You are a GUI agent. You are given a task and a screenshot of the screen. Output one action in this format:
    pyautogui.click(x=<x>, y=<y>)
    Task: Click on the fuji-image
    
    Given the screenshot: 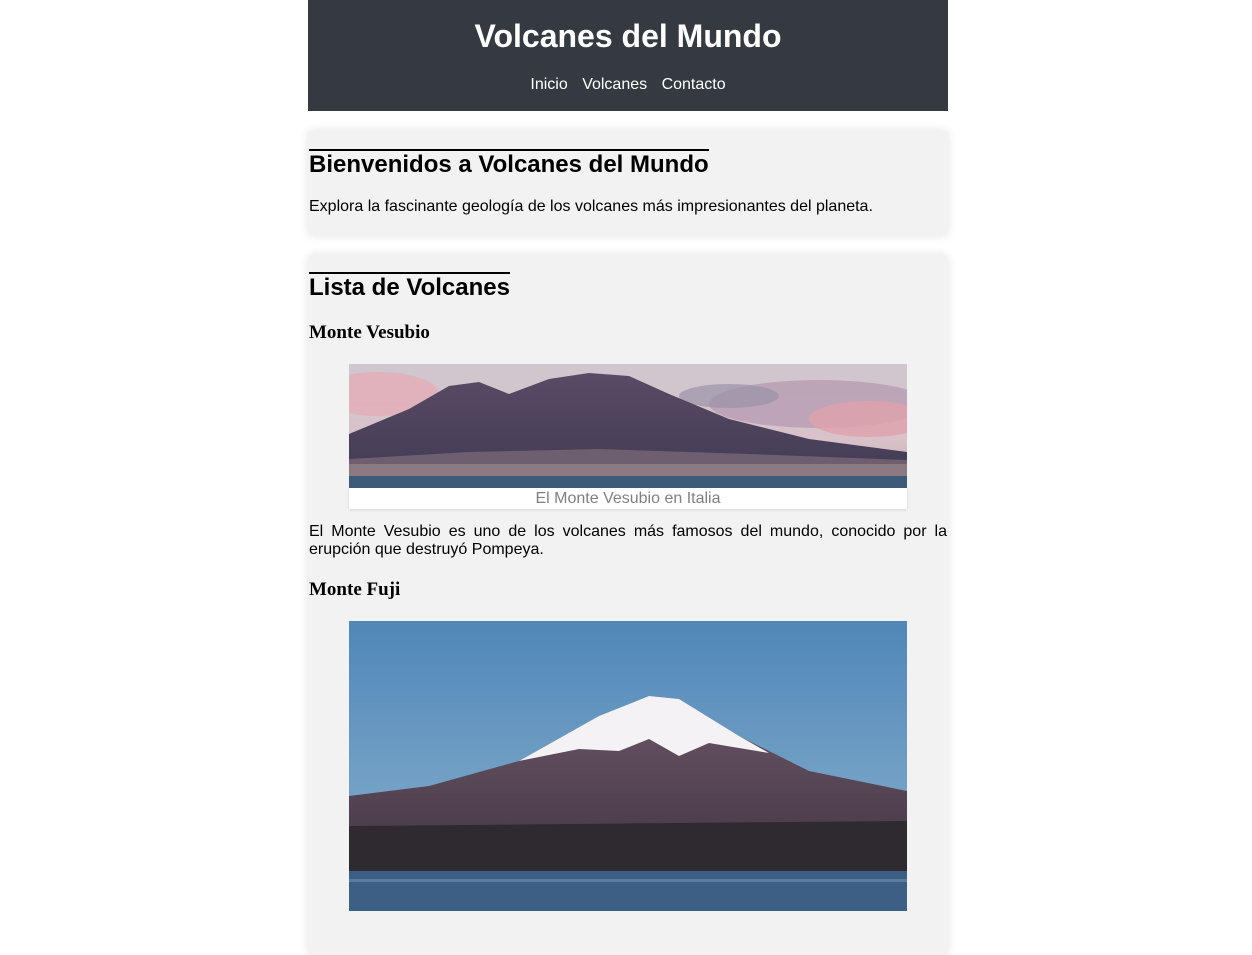 What is the action you would take?
    pyautogui.click(x=628, y=766)
    